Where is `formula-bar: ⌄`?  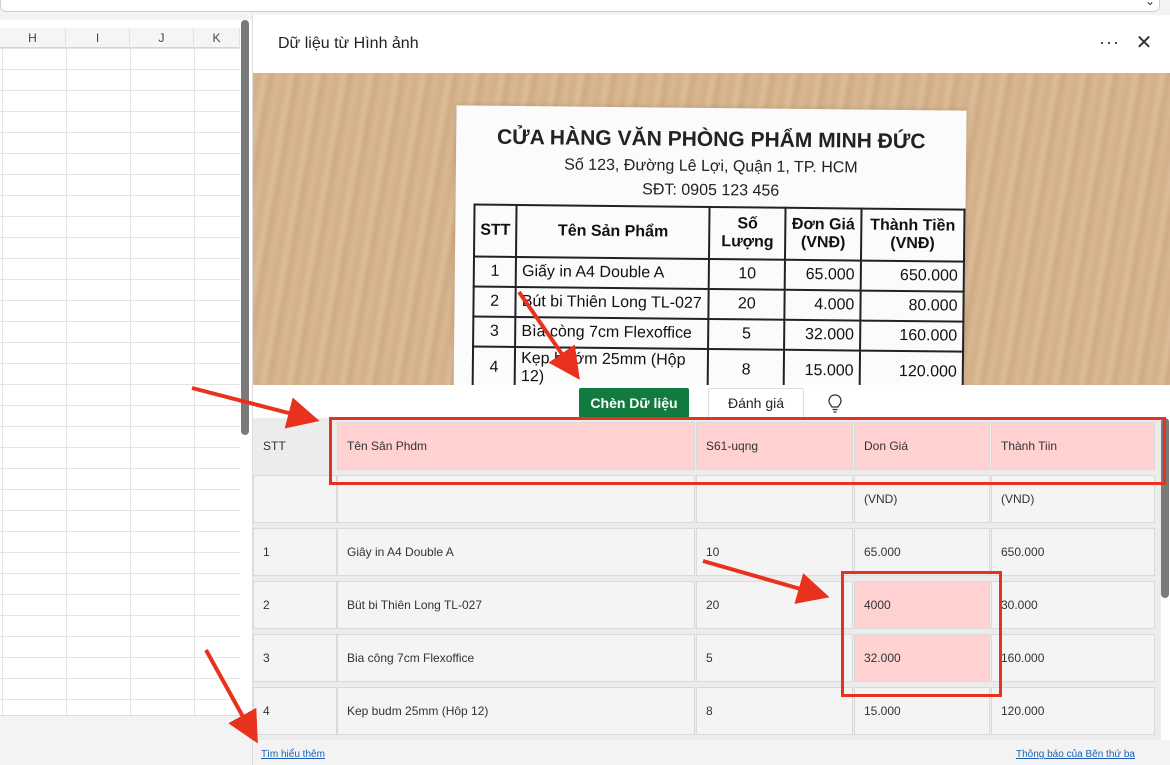 formula-bar: ⌄ is located at coordinates (580, 6).